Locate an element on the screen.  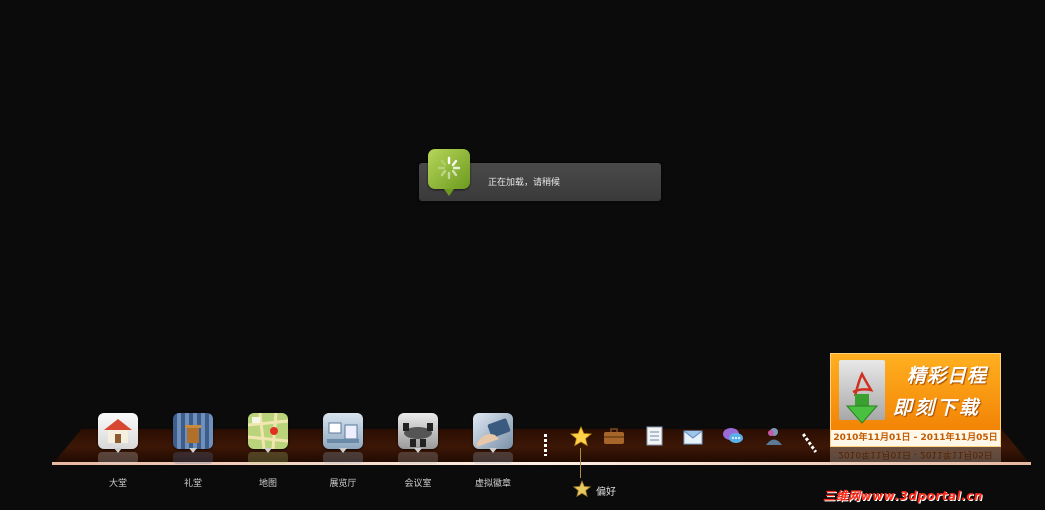
dock-item-lobby is located at coordinates (118, 433).